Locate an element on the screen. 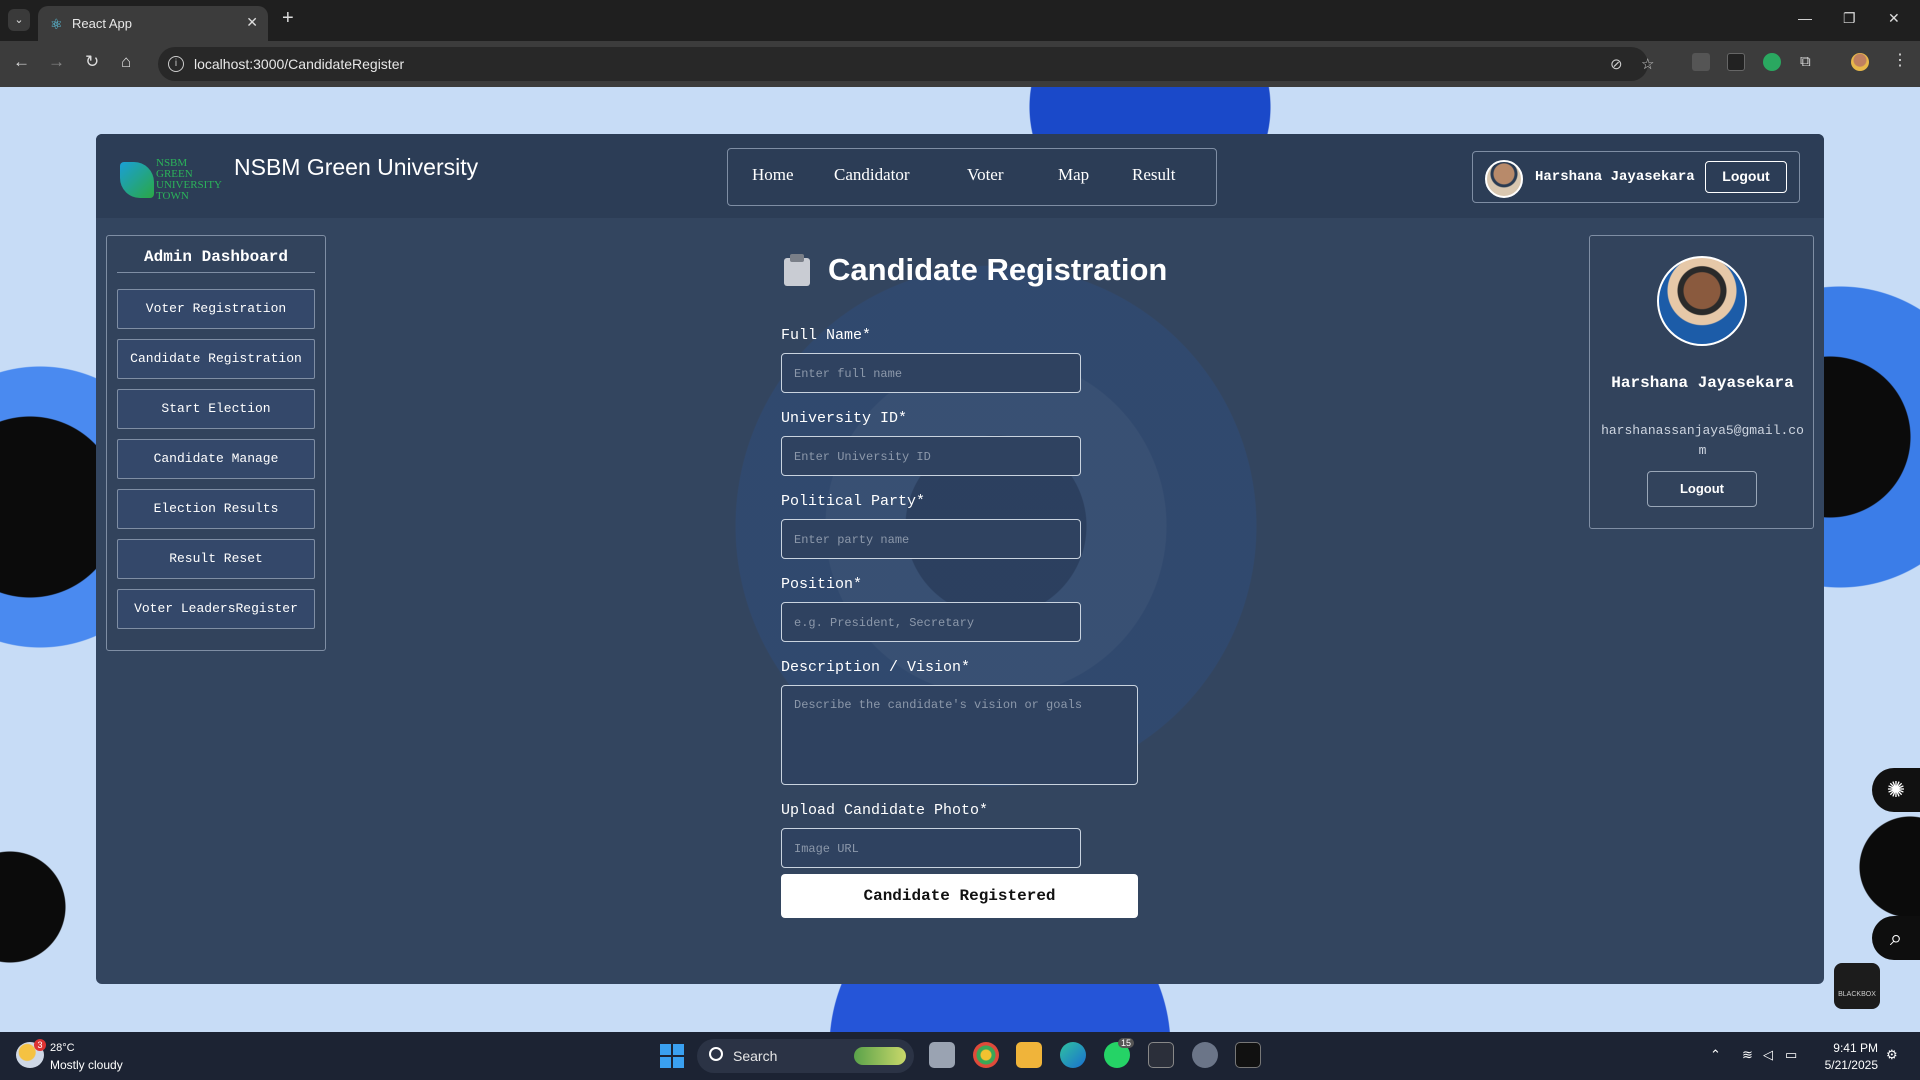 The width and height of the screenshot is (1920, 1080). search-label: Search is located at coordinates (755, 1056).